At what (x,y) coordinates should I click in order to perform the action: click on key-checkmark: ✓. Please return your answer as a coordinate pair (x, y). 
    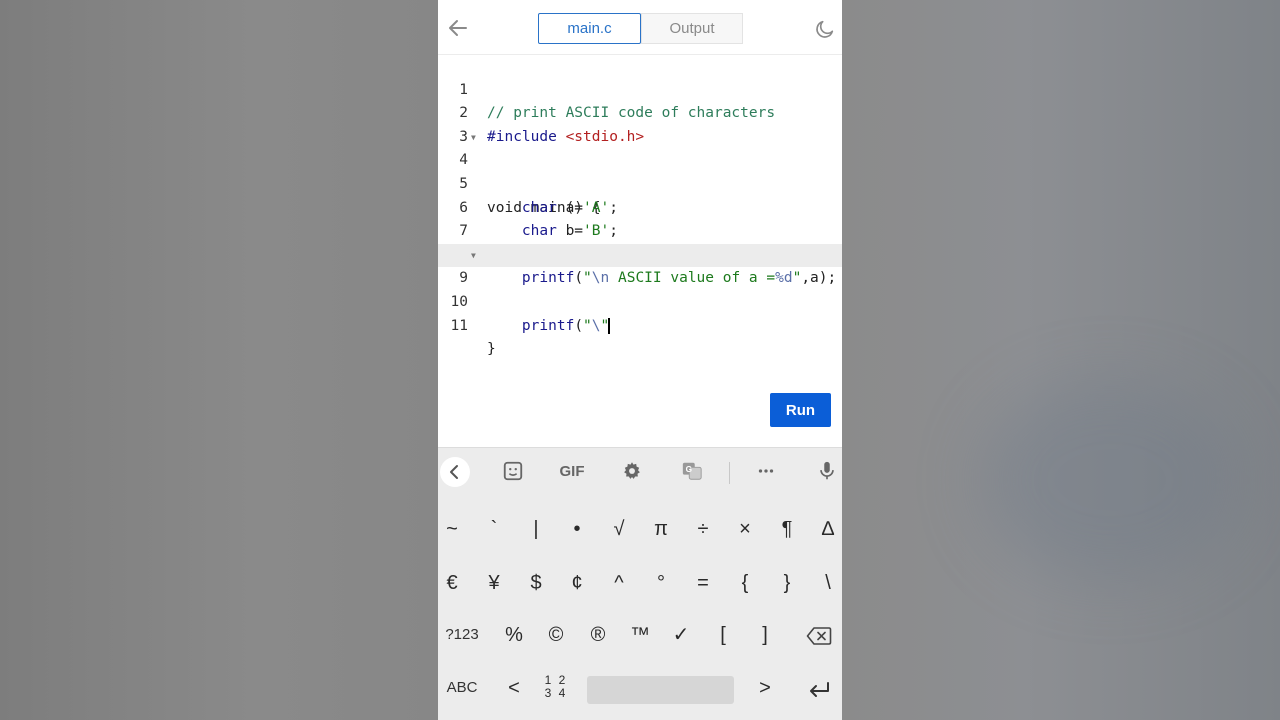
    Looking at the image, I should click on (681, 635).